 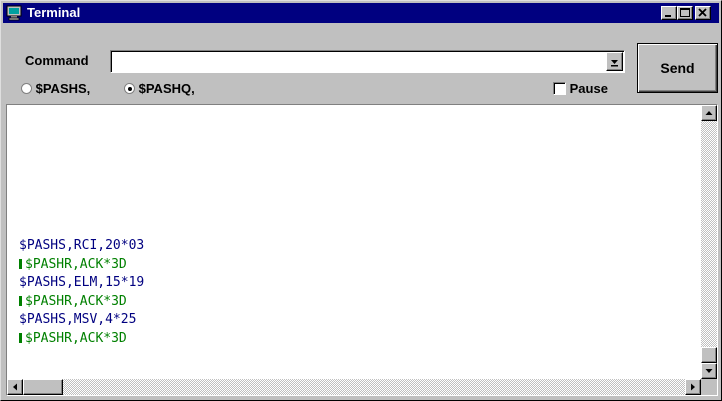 I want to click on terminal-line: $PASHS,ELM,15*19, so click(x=81, y=283).